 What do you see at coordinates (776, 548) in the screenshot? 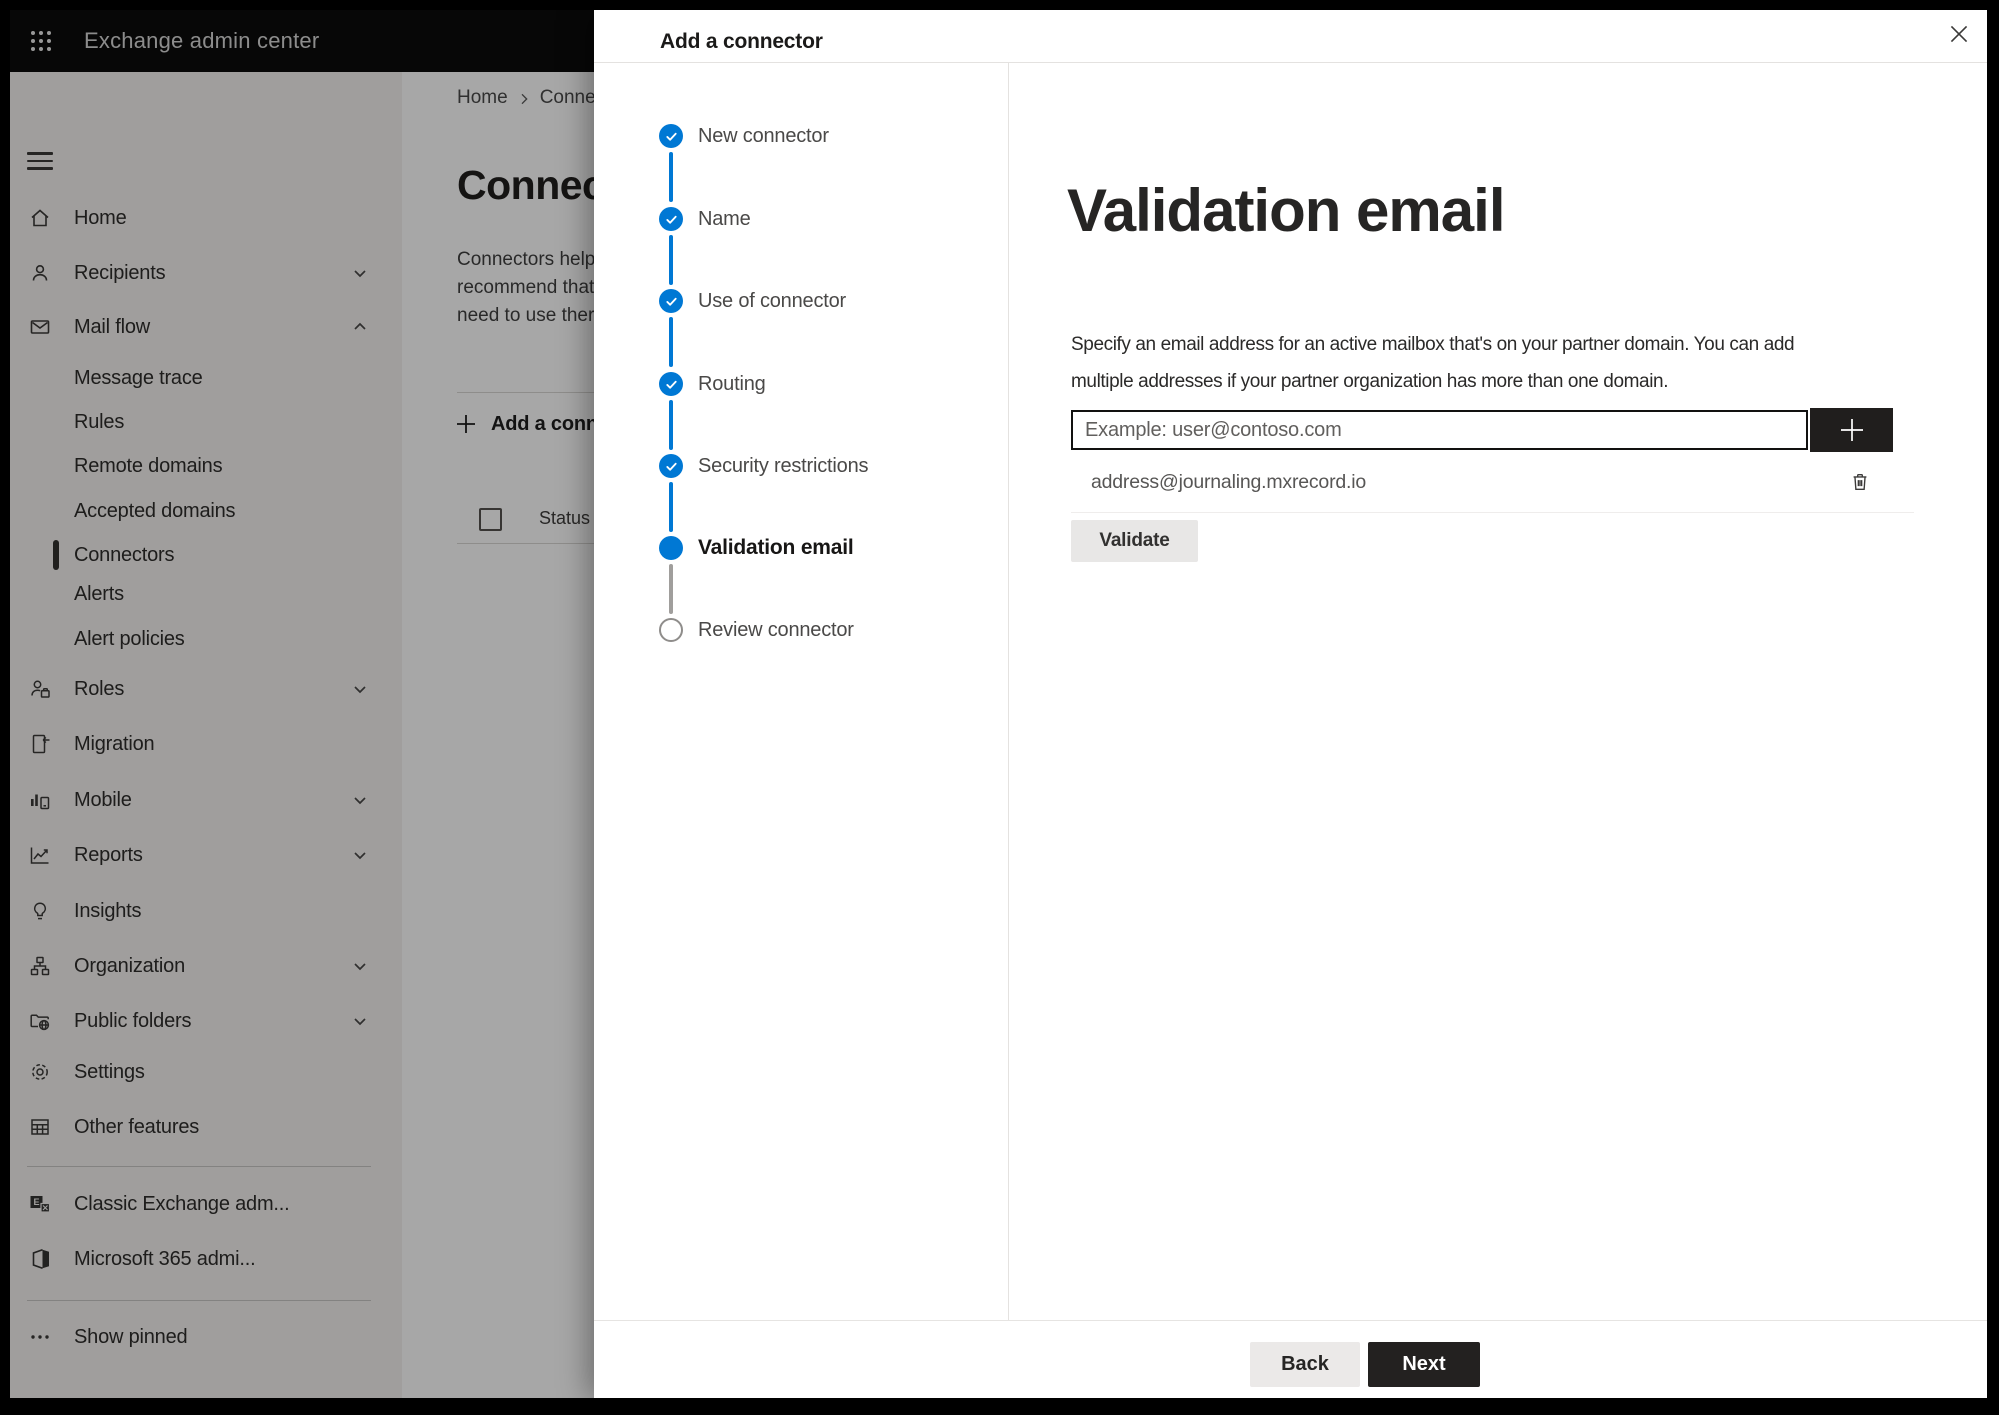
I see `step-label-validation-email: Validation email` at bounding box center [776, 548].